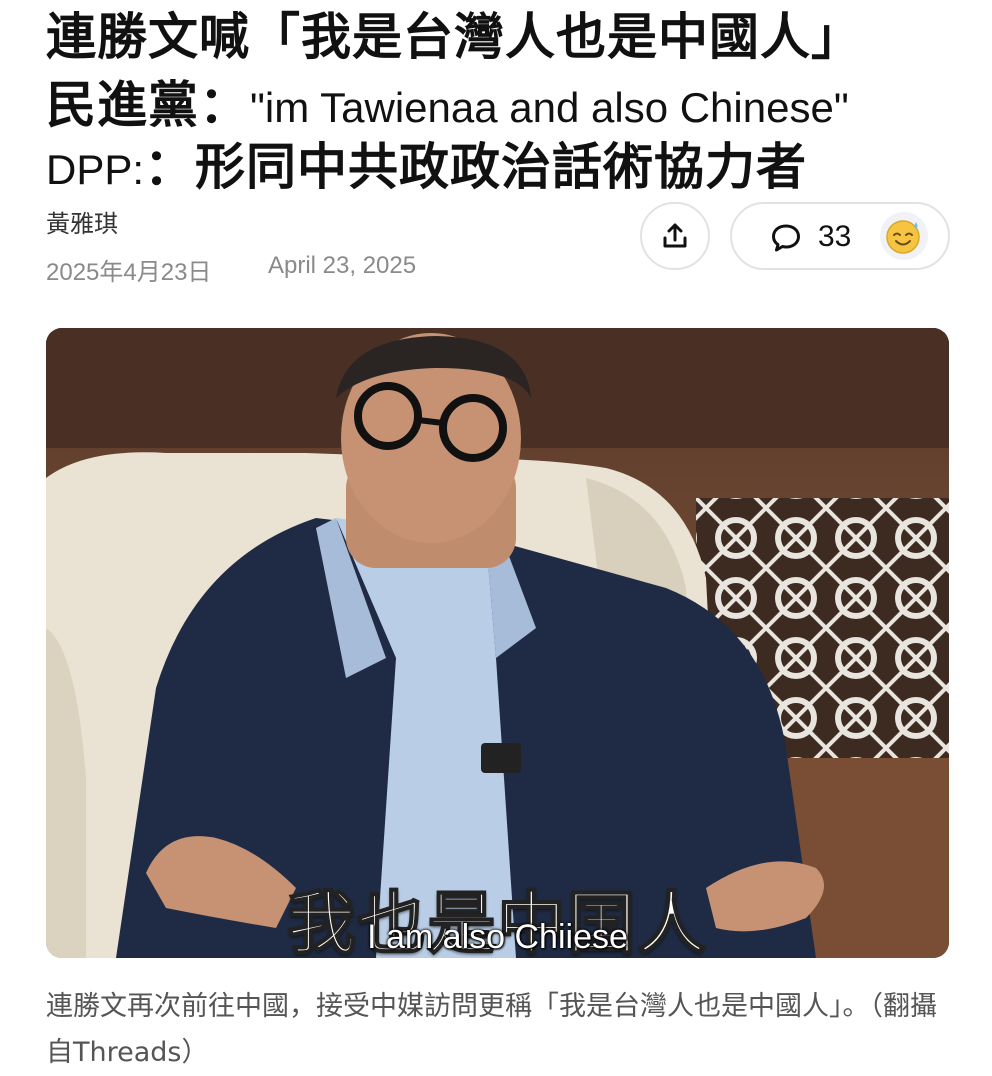  Describe the element at coordinates (497, 937) in the screenshot. I see `video-subtitle-english: I am also Chiiese` at that location.